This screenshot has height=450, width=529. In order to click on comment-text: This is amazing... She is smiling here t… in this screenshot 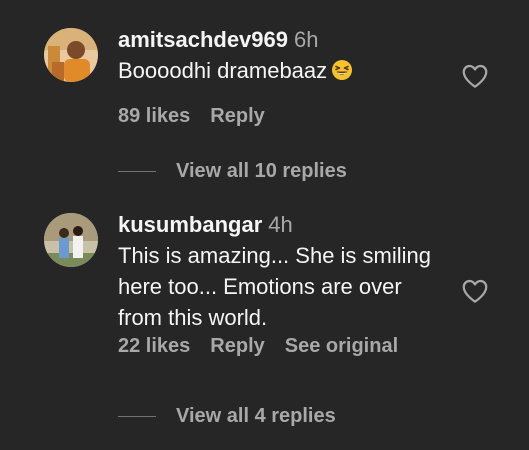, I will do `click(274, 286)`.